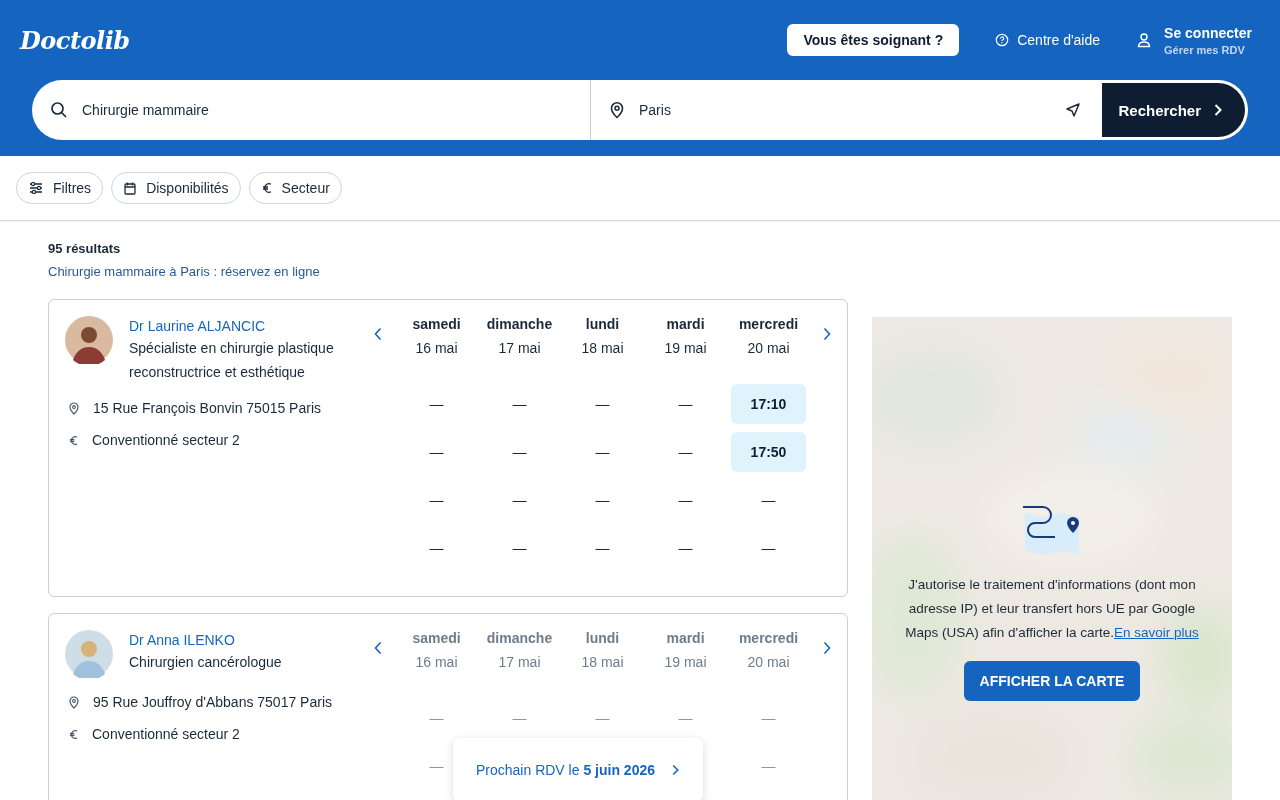 This screenshot has width=1280, height=800. I want to click on search-button: Rechercher, so click(1173, 110).